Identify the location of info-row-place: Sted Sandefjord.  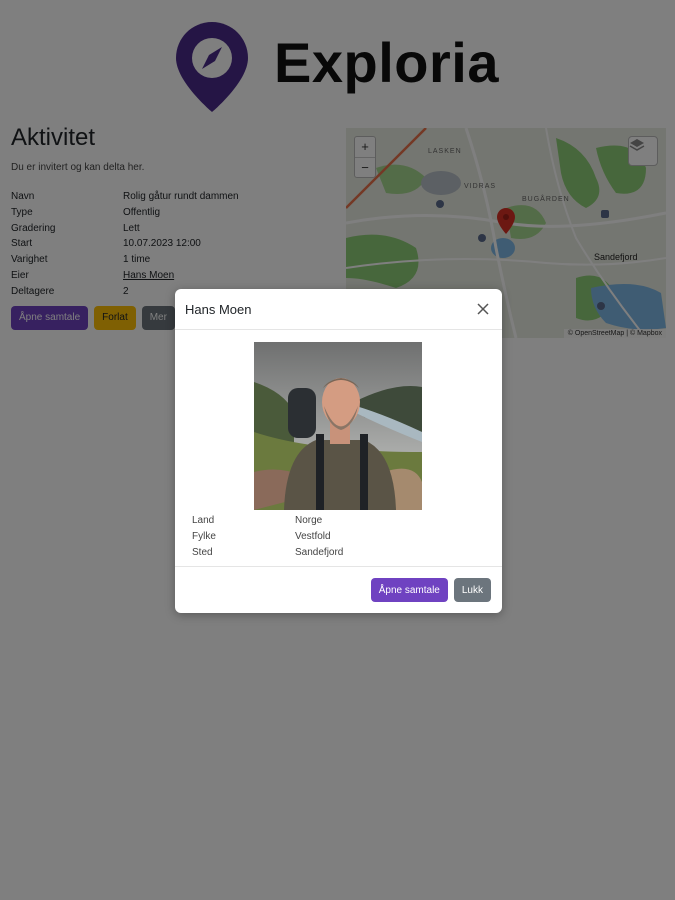
(267, 553).